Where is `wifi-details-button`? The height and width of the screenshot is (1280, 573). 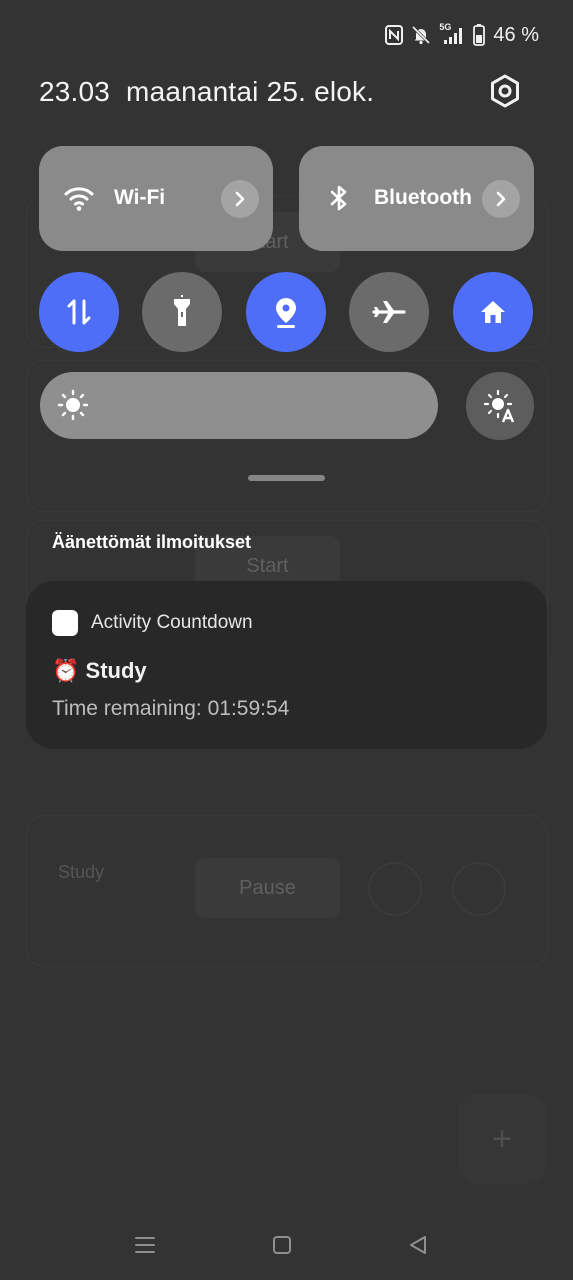
wifi-details-button is located at coordinates (240, 199).